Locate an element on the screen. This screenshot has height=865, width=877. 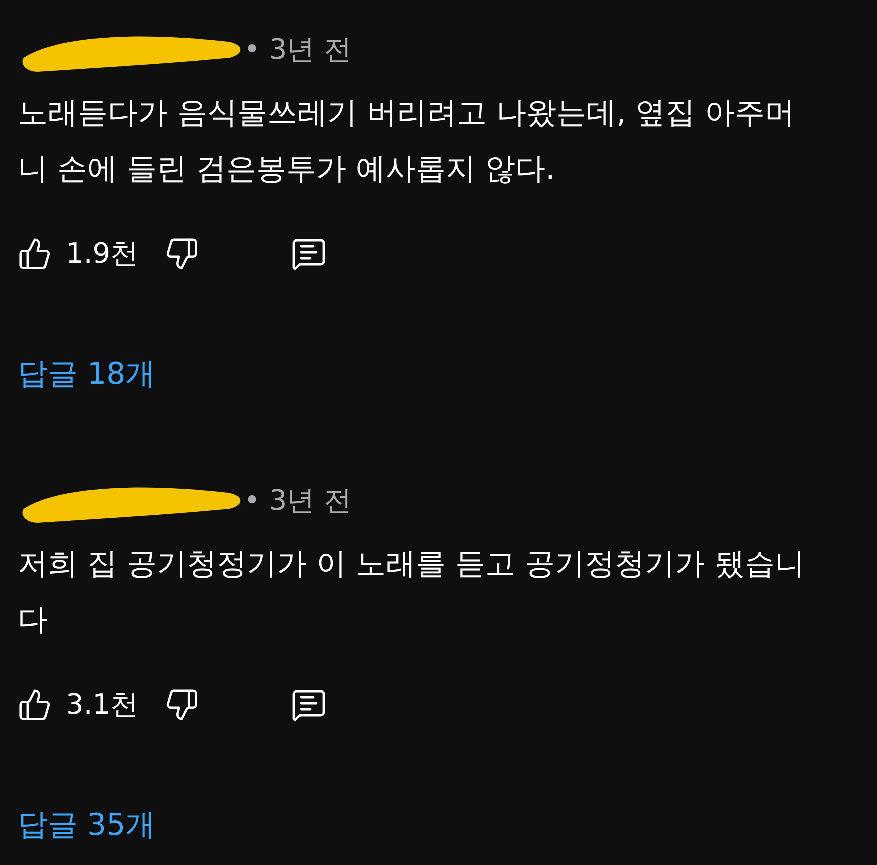
like-count: 3.1천 is located at coordinates (102, 705).